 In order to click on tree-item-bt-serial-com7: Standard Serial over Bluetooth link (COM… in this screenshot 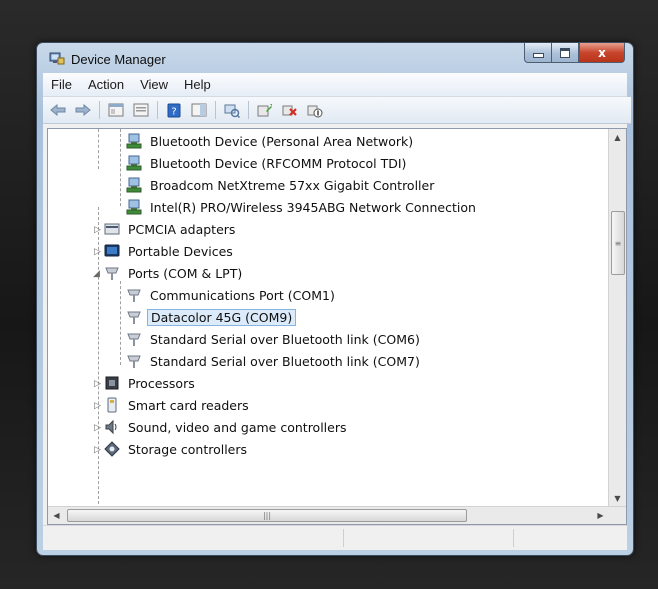, I will do `click(274, 361)`.